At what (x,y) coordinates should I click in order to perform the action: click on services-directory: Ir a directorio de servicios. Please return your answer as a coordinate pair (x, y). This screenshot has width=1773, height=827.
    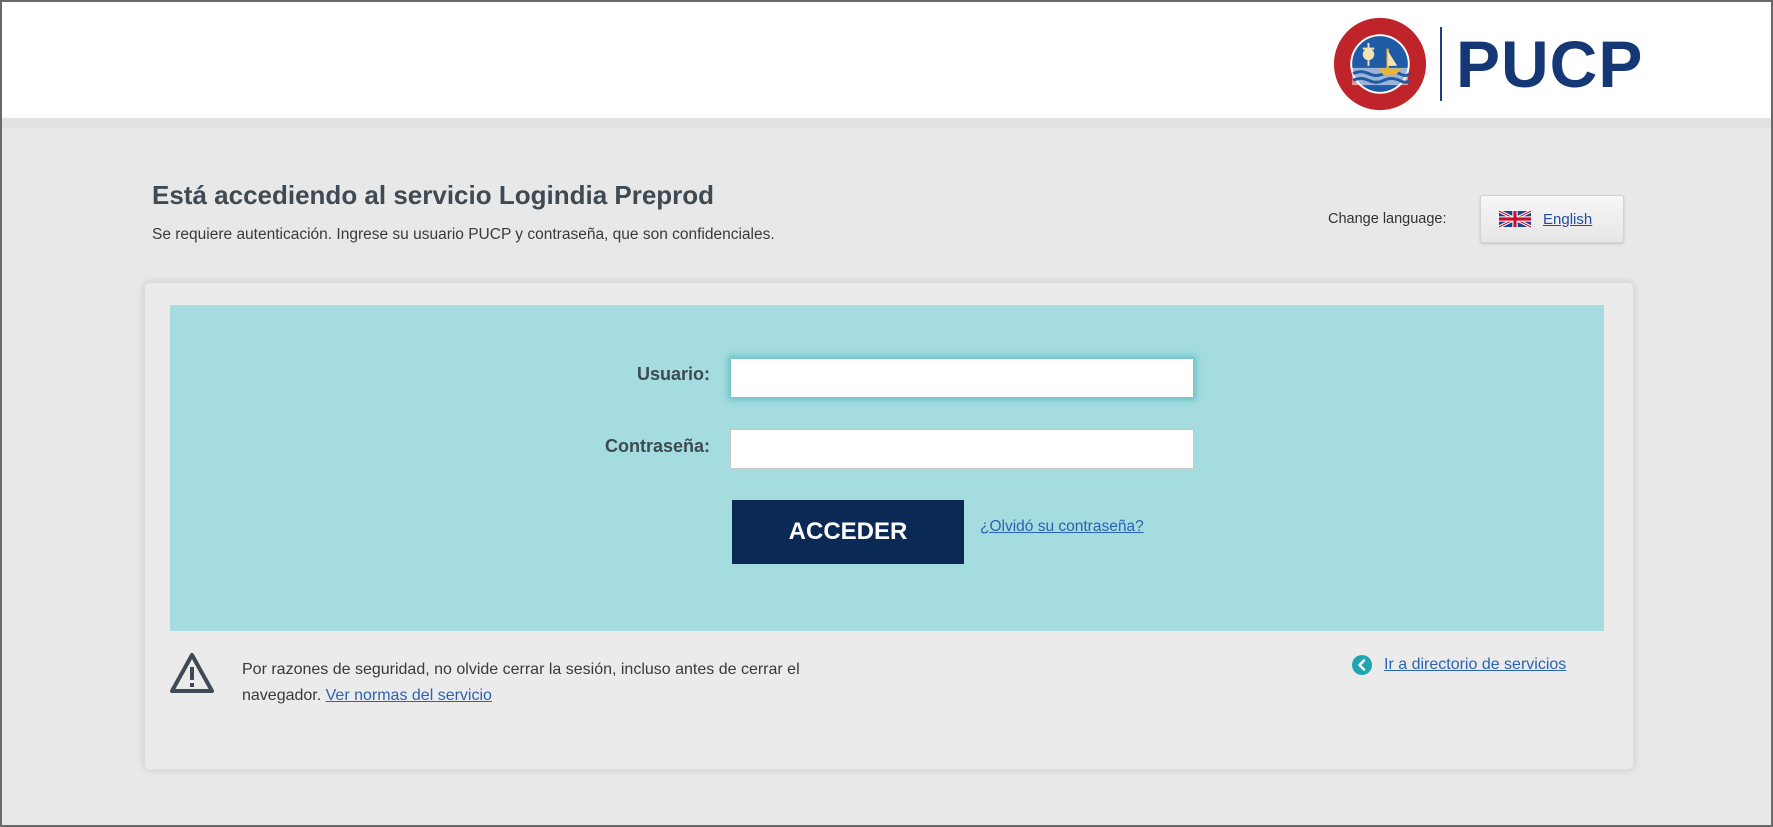
    Looking at the image, I should click on (1459, 665).